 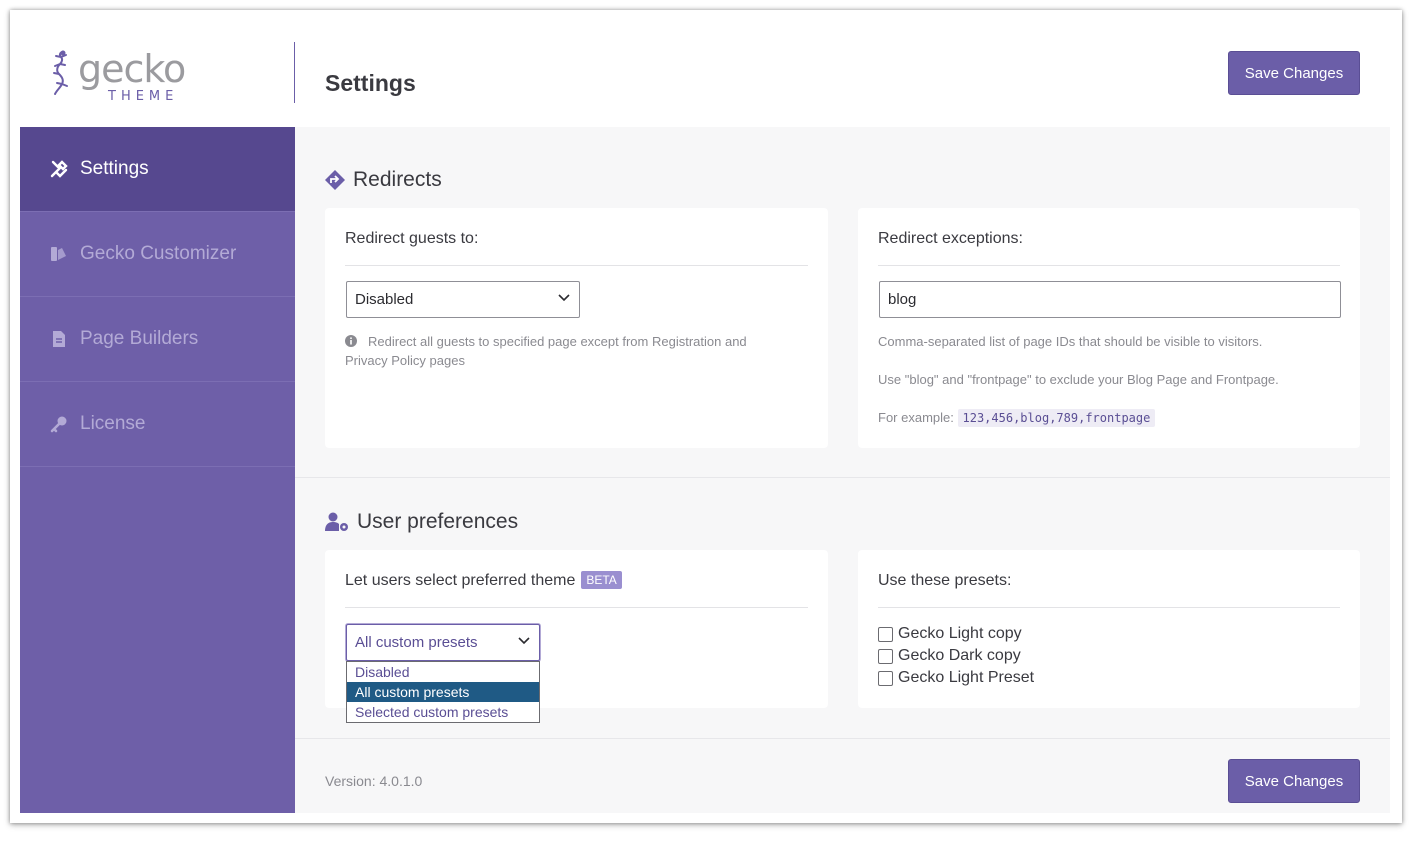 What do you see at coordinates (143, 96) in the screenshot?
I see `logo-subtitle: THEME` at bounding box center [143, 96].